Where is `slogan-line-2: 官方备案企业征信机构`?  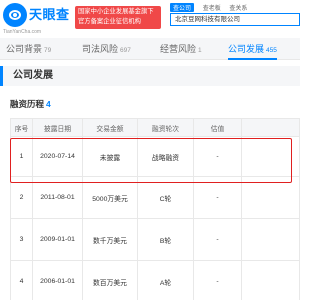
slogan-line-2: 官方备案企业征信机构 is located at coordinates (109, 21).